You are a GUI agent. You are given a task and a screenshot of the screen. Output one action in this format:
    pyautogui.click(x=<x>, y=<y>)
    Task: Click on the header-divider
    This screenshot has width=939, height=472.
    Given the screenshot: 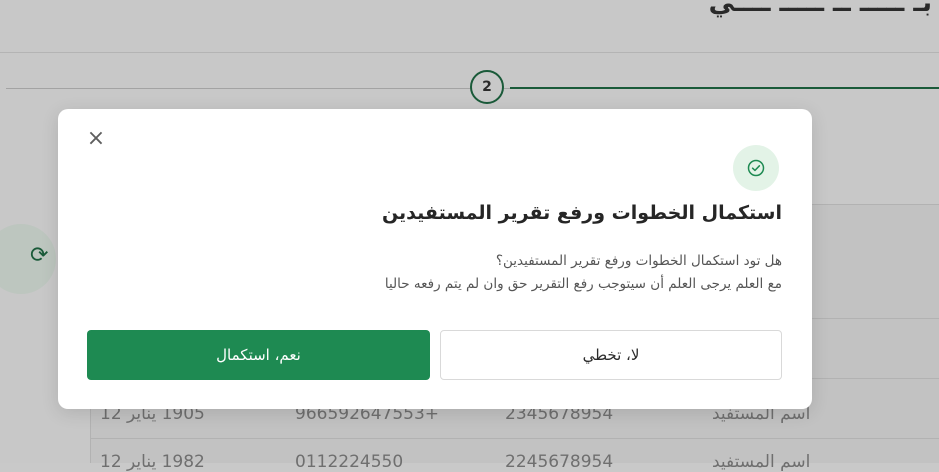 What is the action you would take?
    pyautogui.click(x=469, y=52)
    